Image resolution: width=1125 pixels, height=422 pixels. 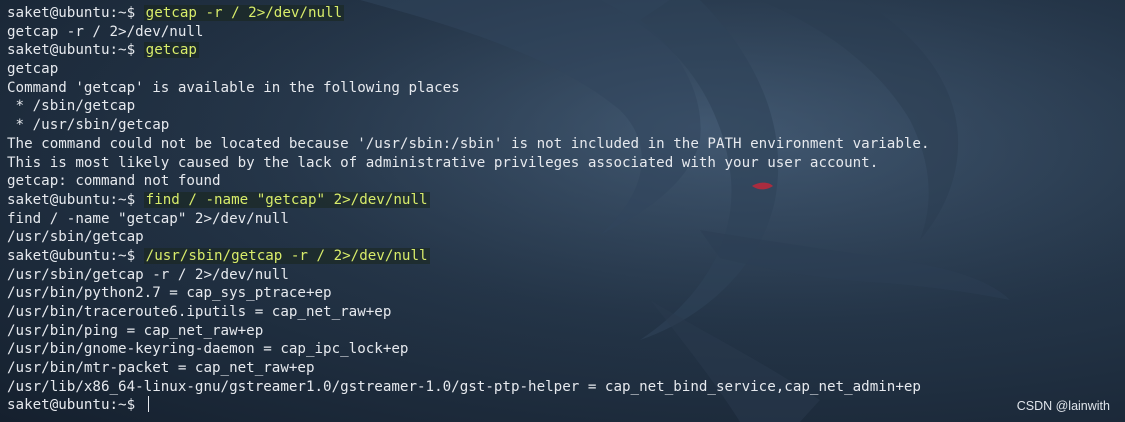 I want to click on prompt-line: saket@ubuntu:~$ getcap, so click(x=468, y=50).